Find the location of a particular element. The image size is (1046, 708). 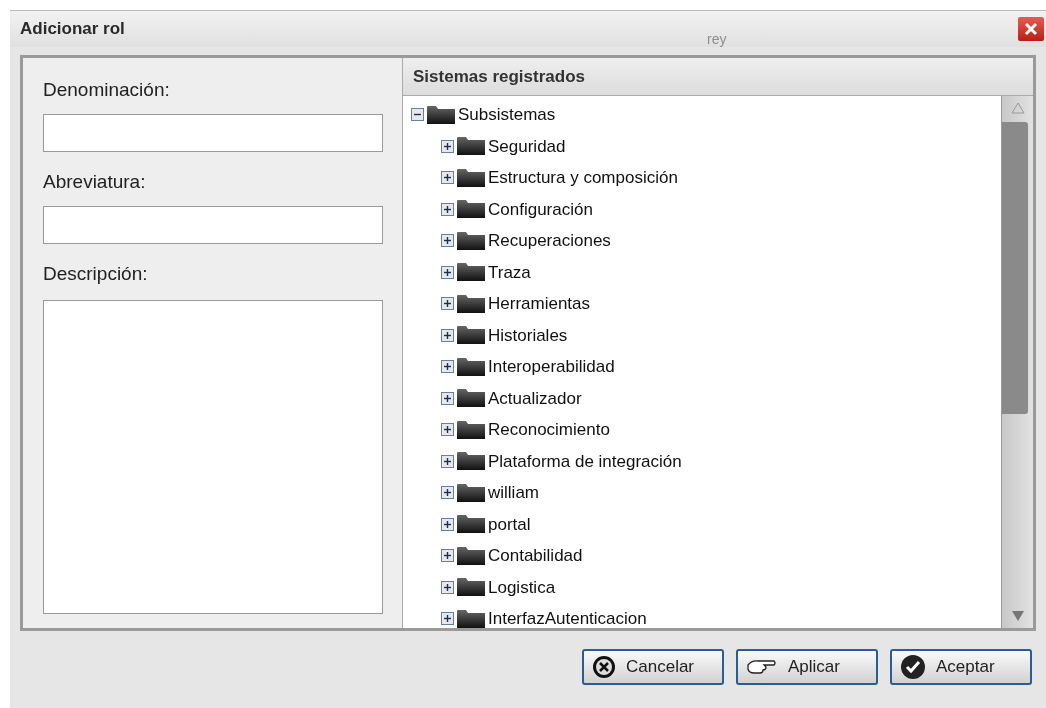

tree-item: Configuración is located at coordinates (540, 209).